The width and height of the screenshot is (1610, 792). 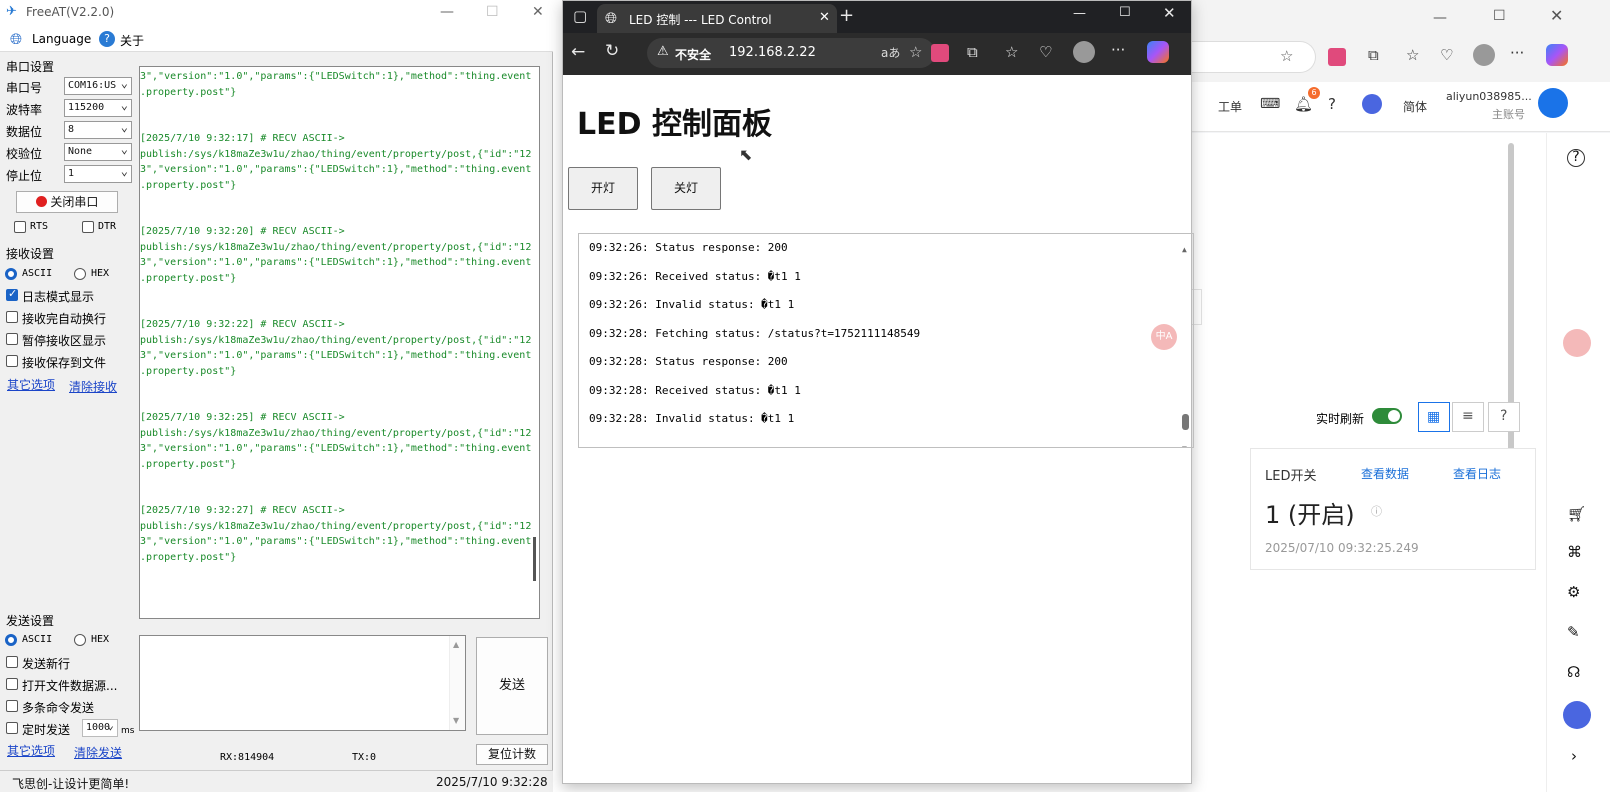 I want to click on language-switch: 简体, so click(x=1415, y=106).